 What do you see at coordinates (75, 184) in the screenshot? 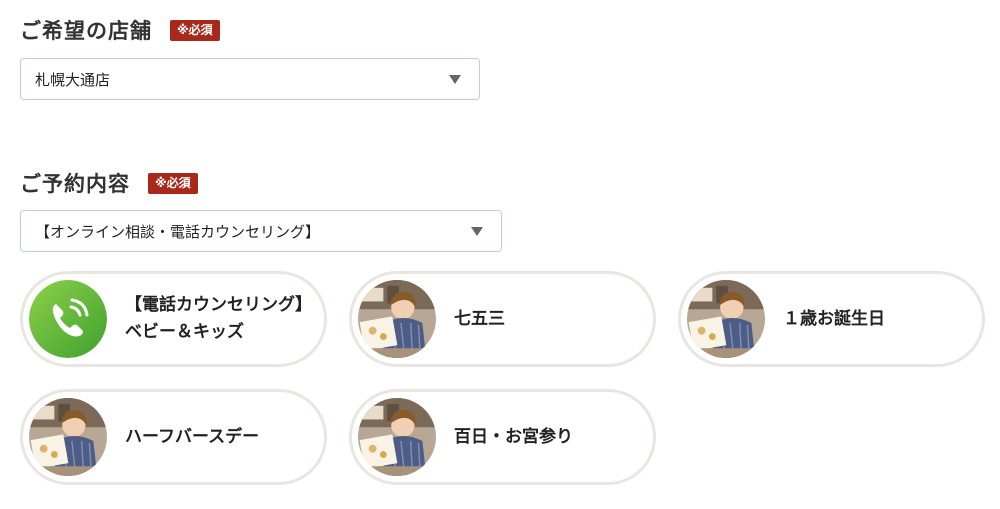
I see `reservation-section-title: ご予約内容` at bounding box center [75, 184].